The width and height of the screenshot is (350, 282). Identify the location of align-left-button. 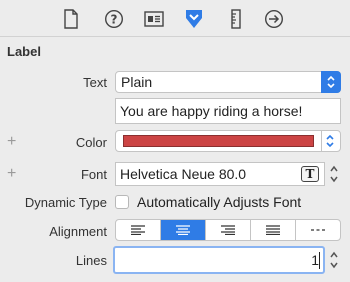
(138, 230).